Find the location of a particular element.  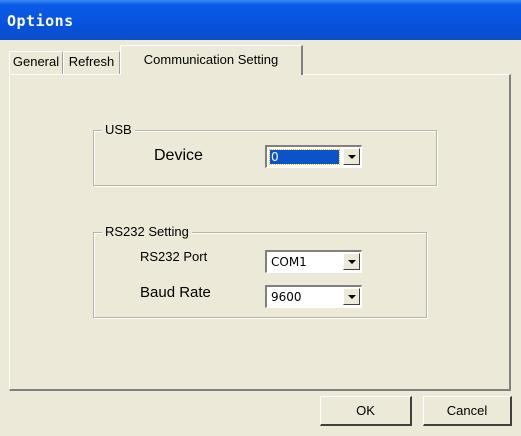

rs232-port-dropdown-button is located at coordinates (351, 261).